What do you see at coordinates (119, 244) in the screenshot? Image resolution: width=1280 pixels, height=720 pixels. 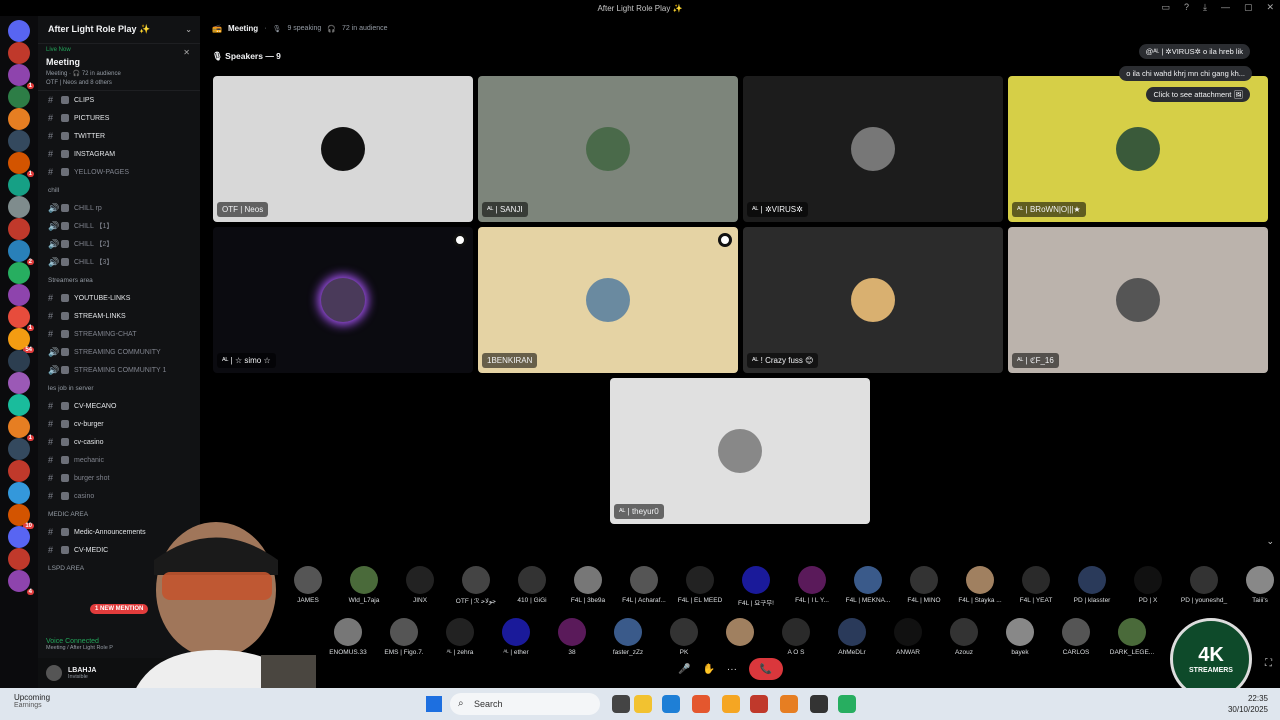 I see `voice-channel: 🔊 CHILL 【2】` at bounding box center [119, 244].